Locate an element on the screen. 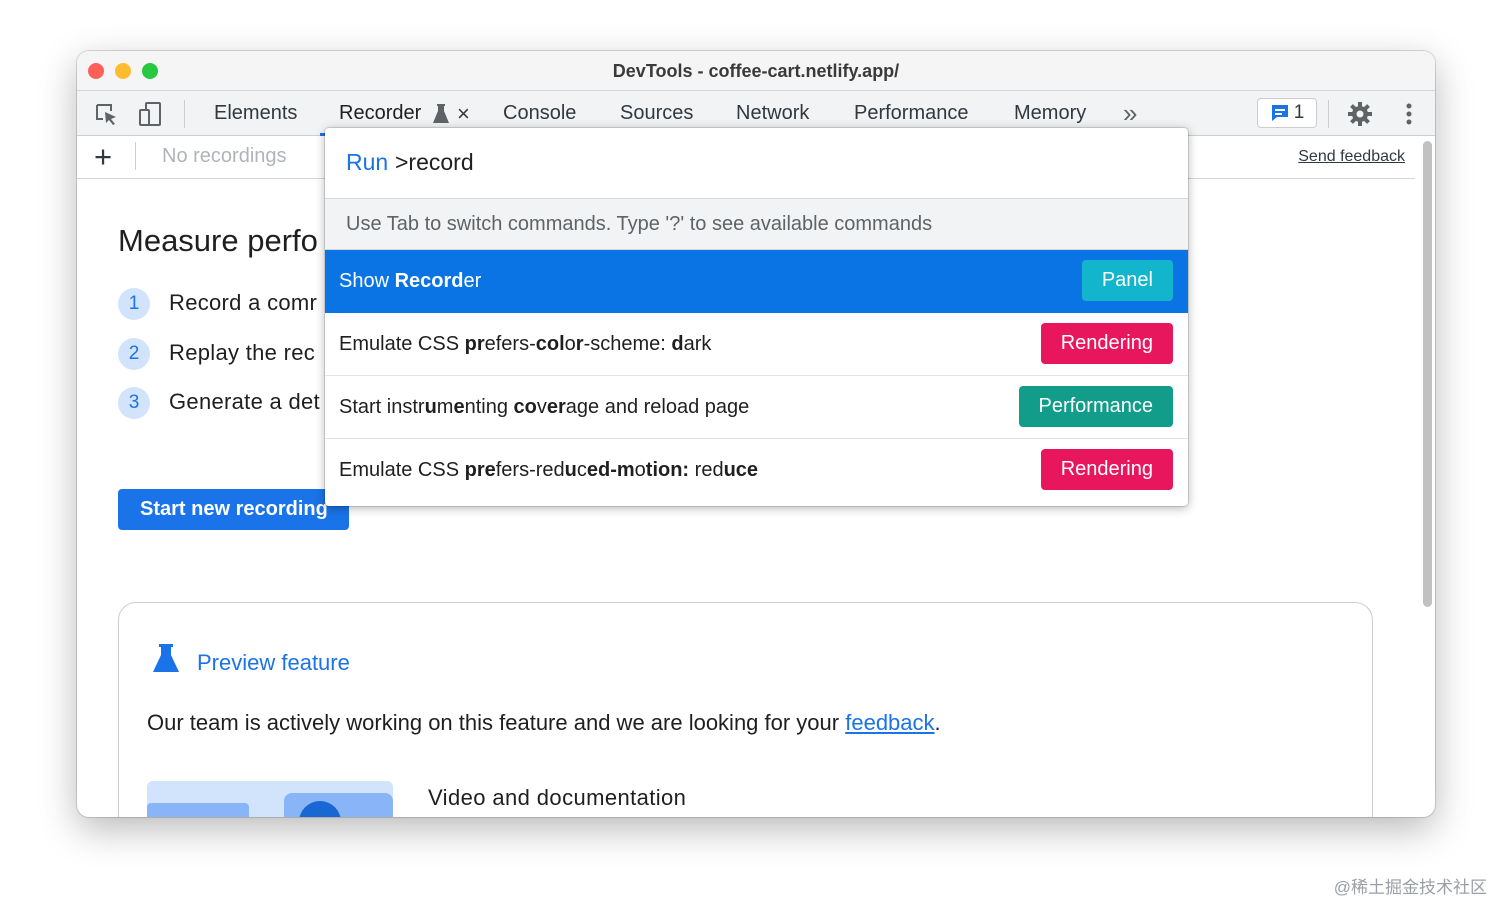  recordings-select: No recordings is located at coordinates (224, 156).